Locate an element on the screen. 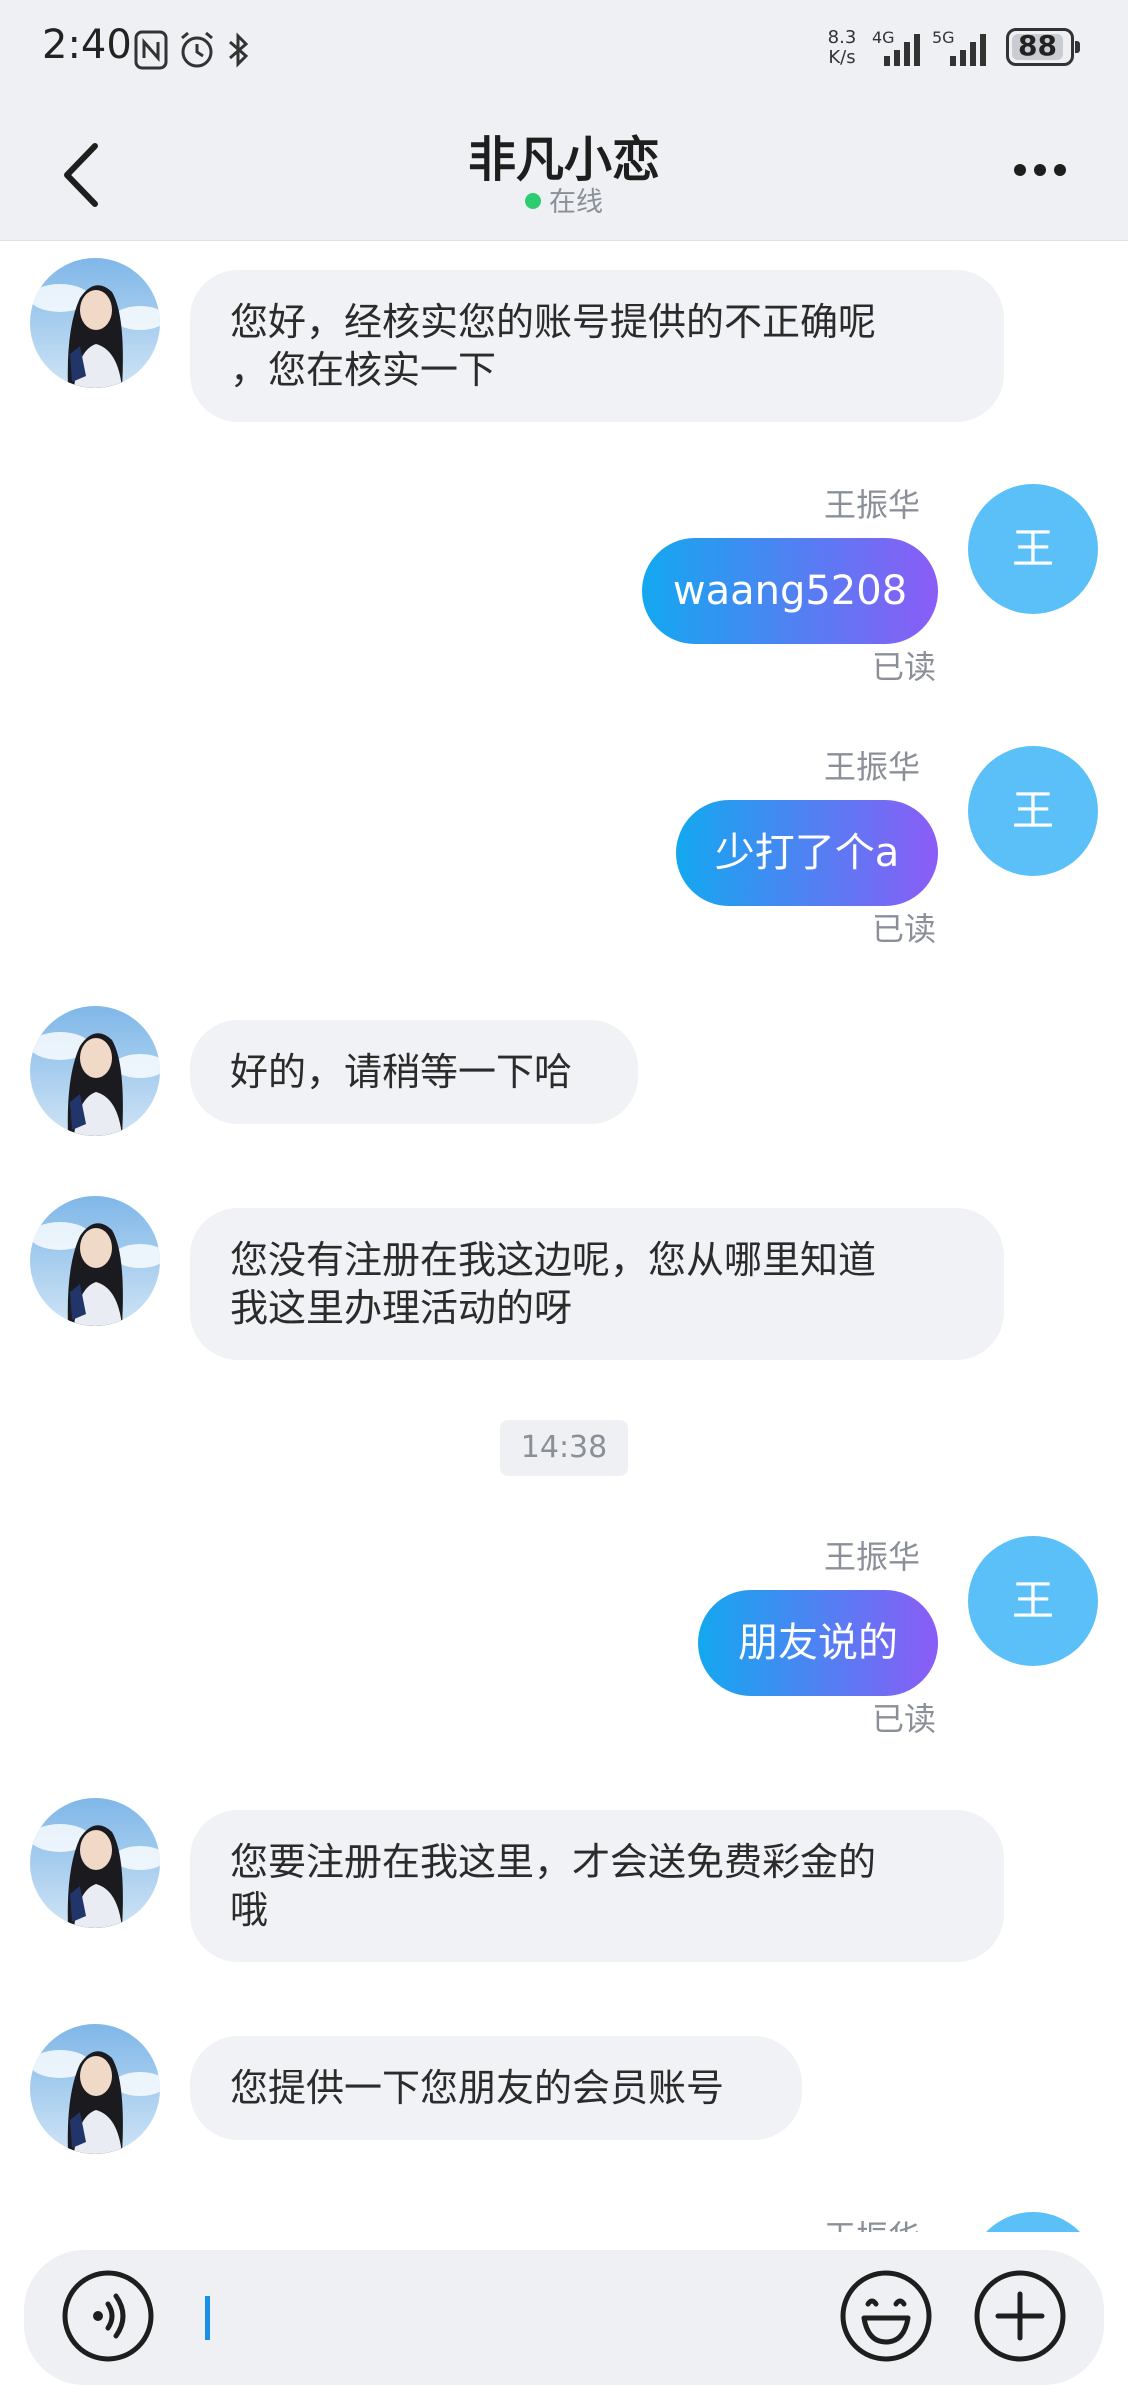 This screenshot has width=1128, height=2400. message-input is located at coordinates (207, 2318).